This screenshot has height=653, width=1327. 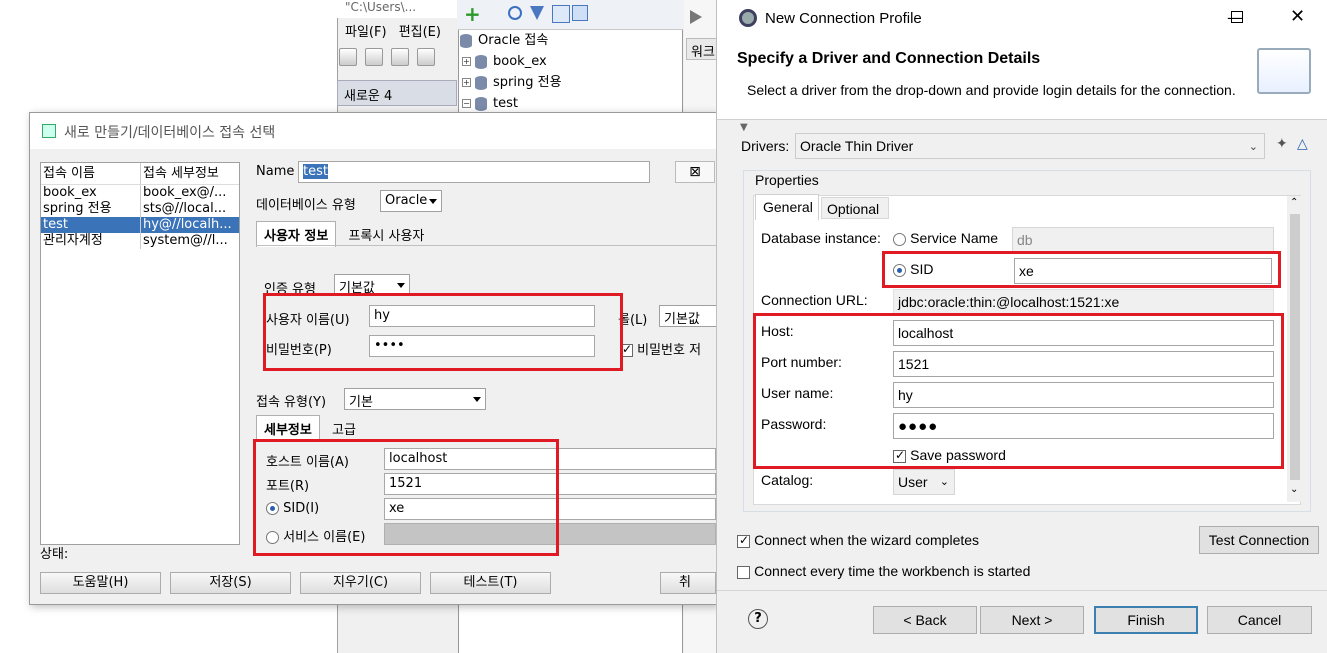 What do you see at coordinates (688, 583) in the screenshot?
I see `cancel-button-partial: 취` at bounding box center [688, 583].